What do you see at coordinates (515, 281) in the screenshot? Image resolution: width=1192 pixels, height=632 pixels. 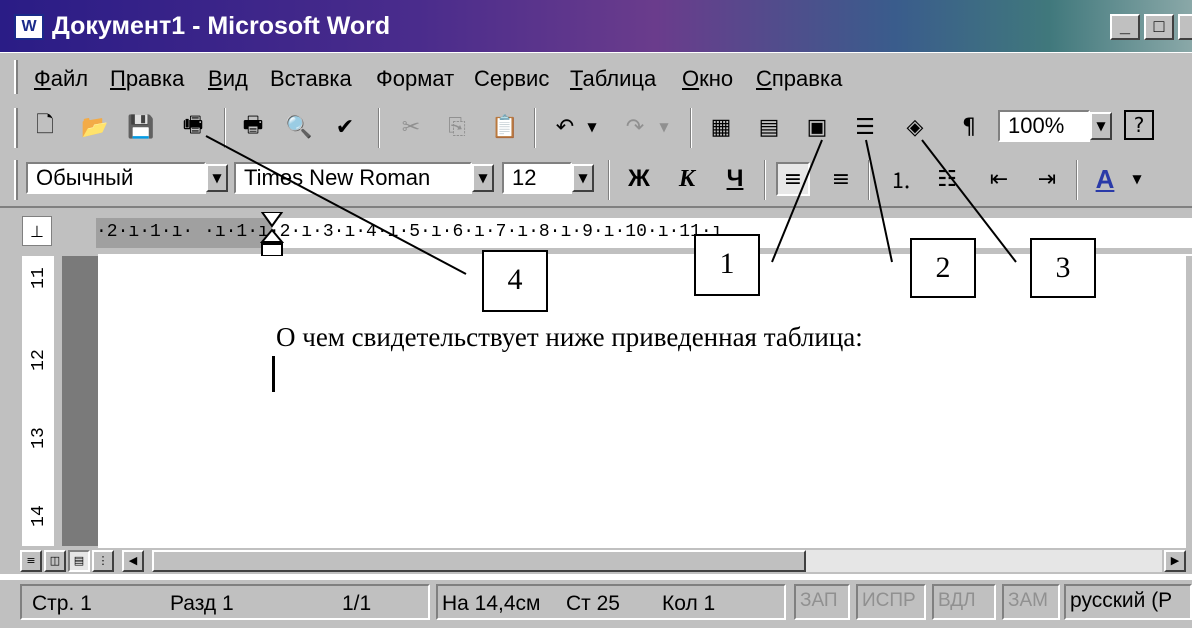 I see `callout-4: 4` at bounding box center [515, 281].